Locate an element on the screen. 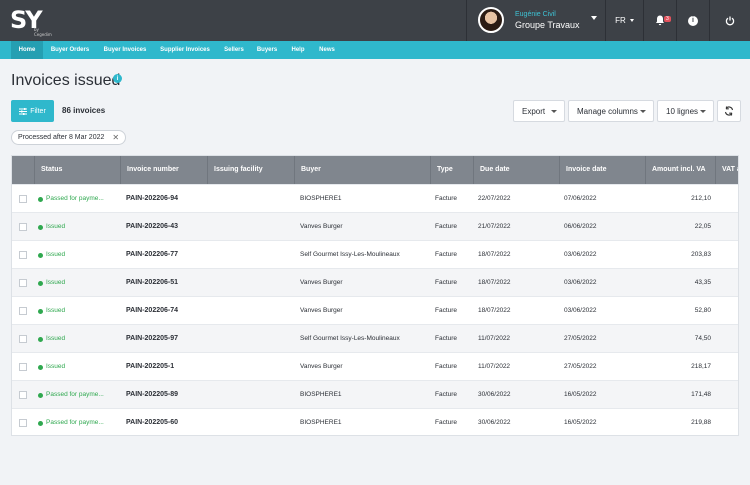 The image size is (750, 485). status-badge: Issued is located at coordinates (79, 227).